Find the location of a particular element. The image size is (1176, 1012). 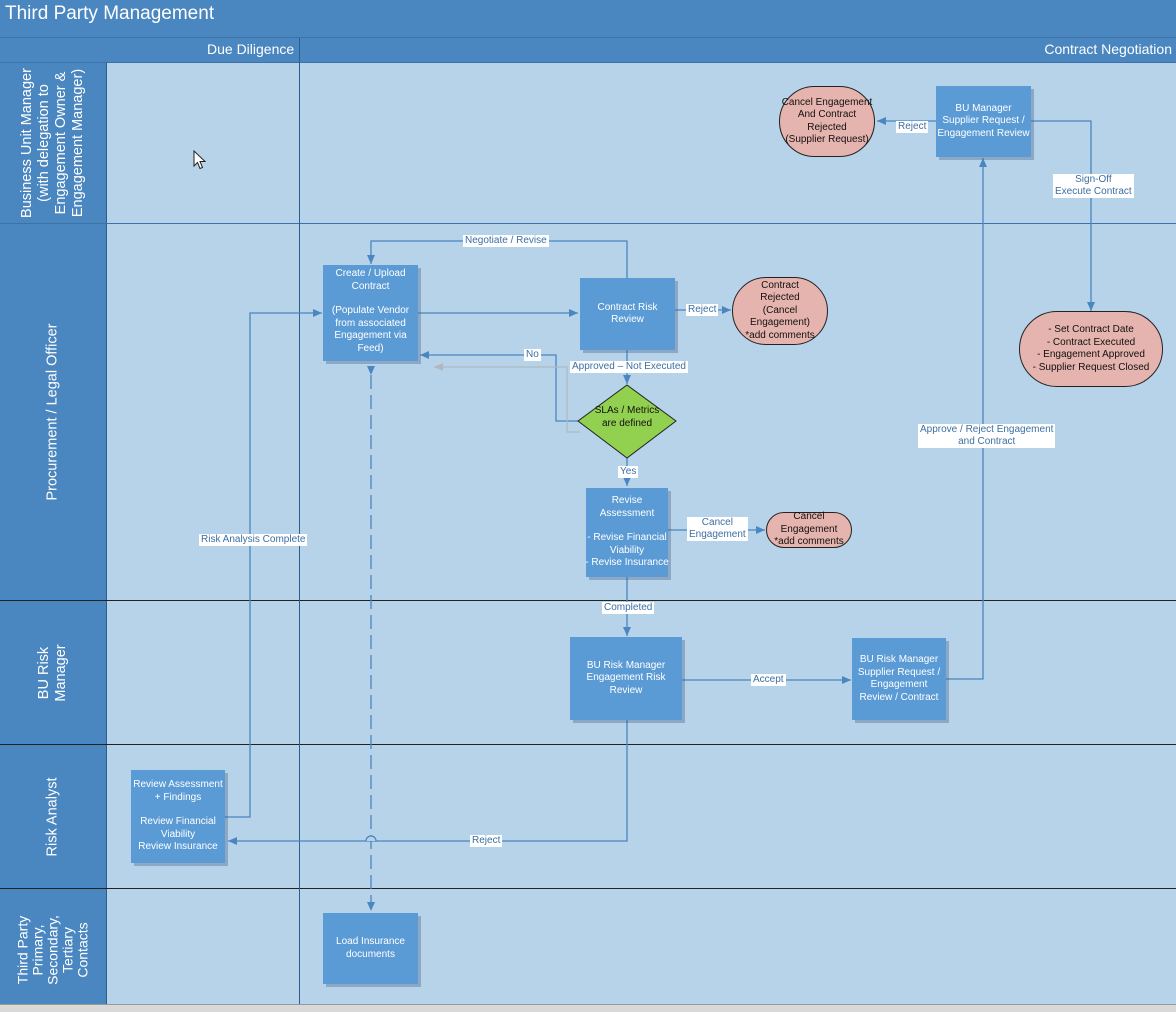

connector-grey is located at coordinates (507, 398).